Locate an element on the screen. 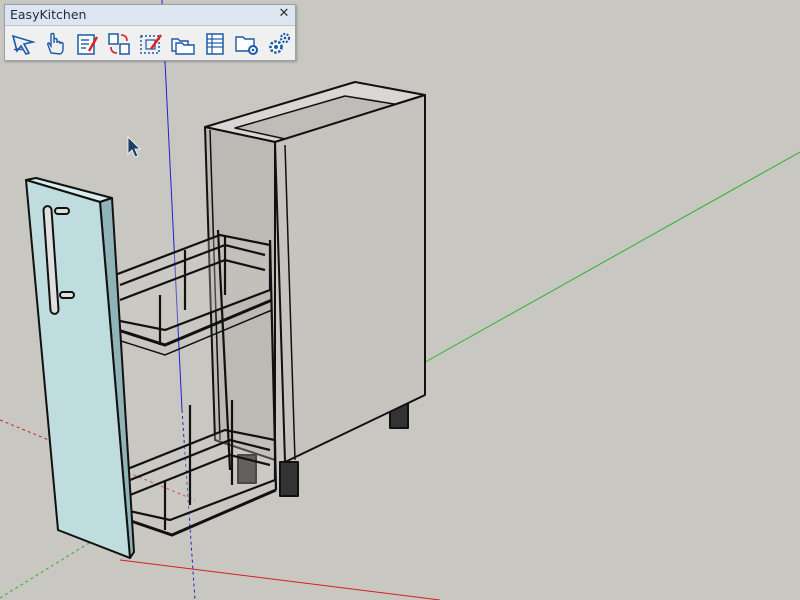  folder-settings-icon is located at coordinates (246, 45).